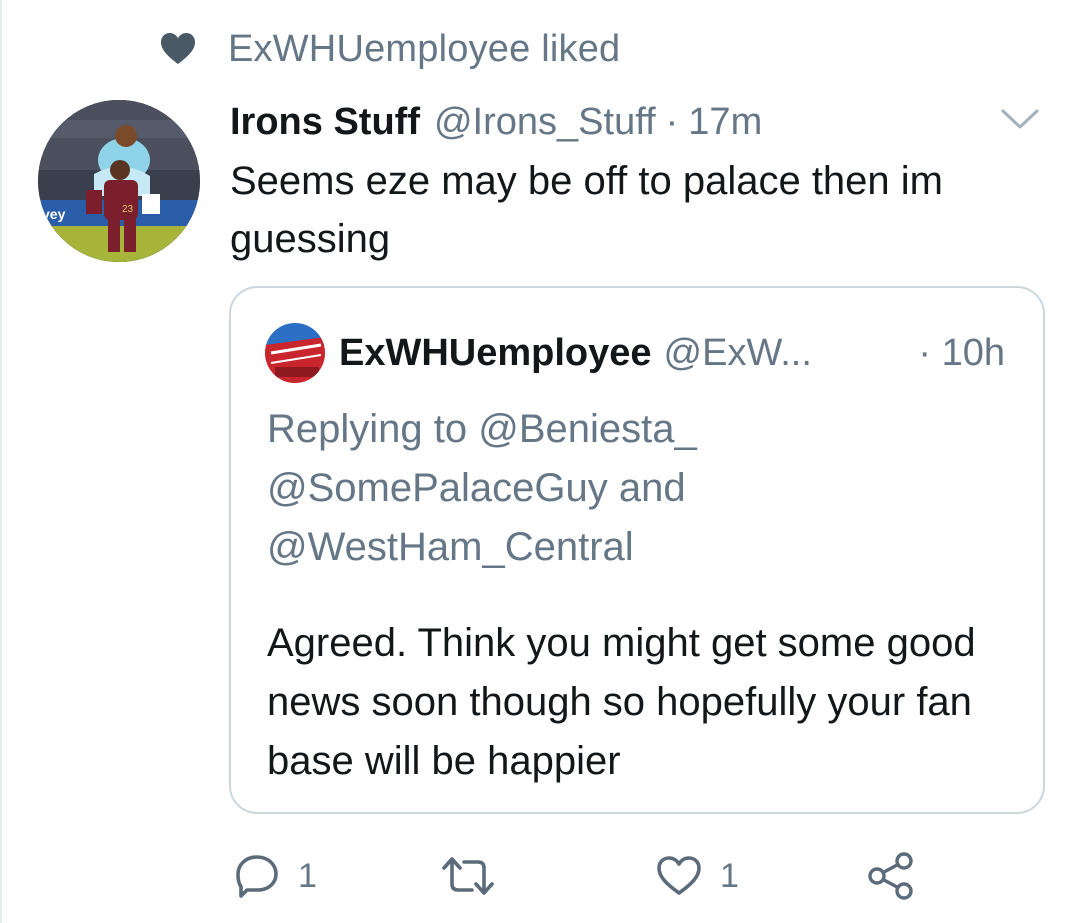  What do you see at coordinates (257, 876) in the screenshot?
I see `reply-icon` at bounding box center [257, 876].